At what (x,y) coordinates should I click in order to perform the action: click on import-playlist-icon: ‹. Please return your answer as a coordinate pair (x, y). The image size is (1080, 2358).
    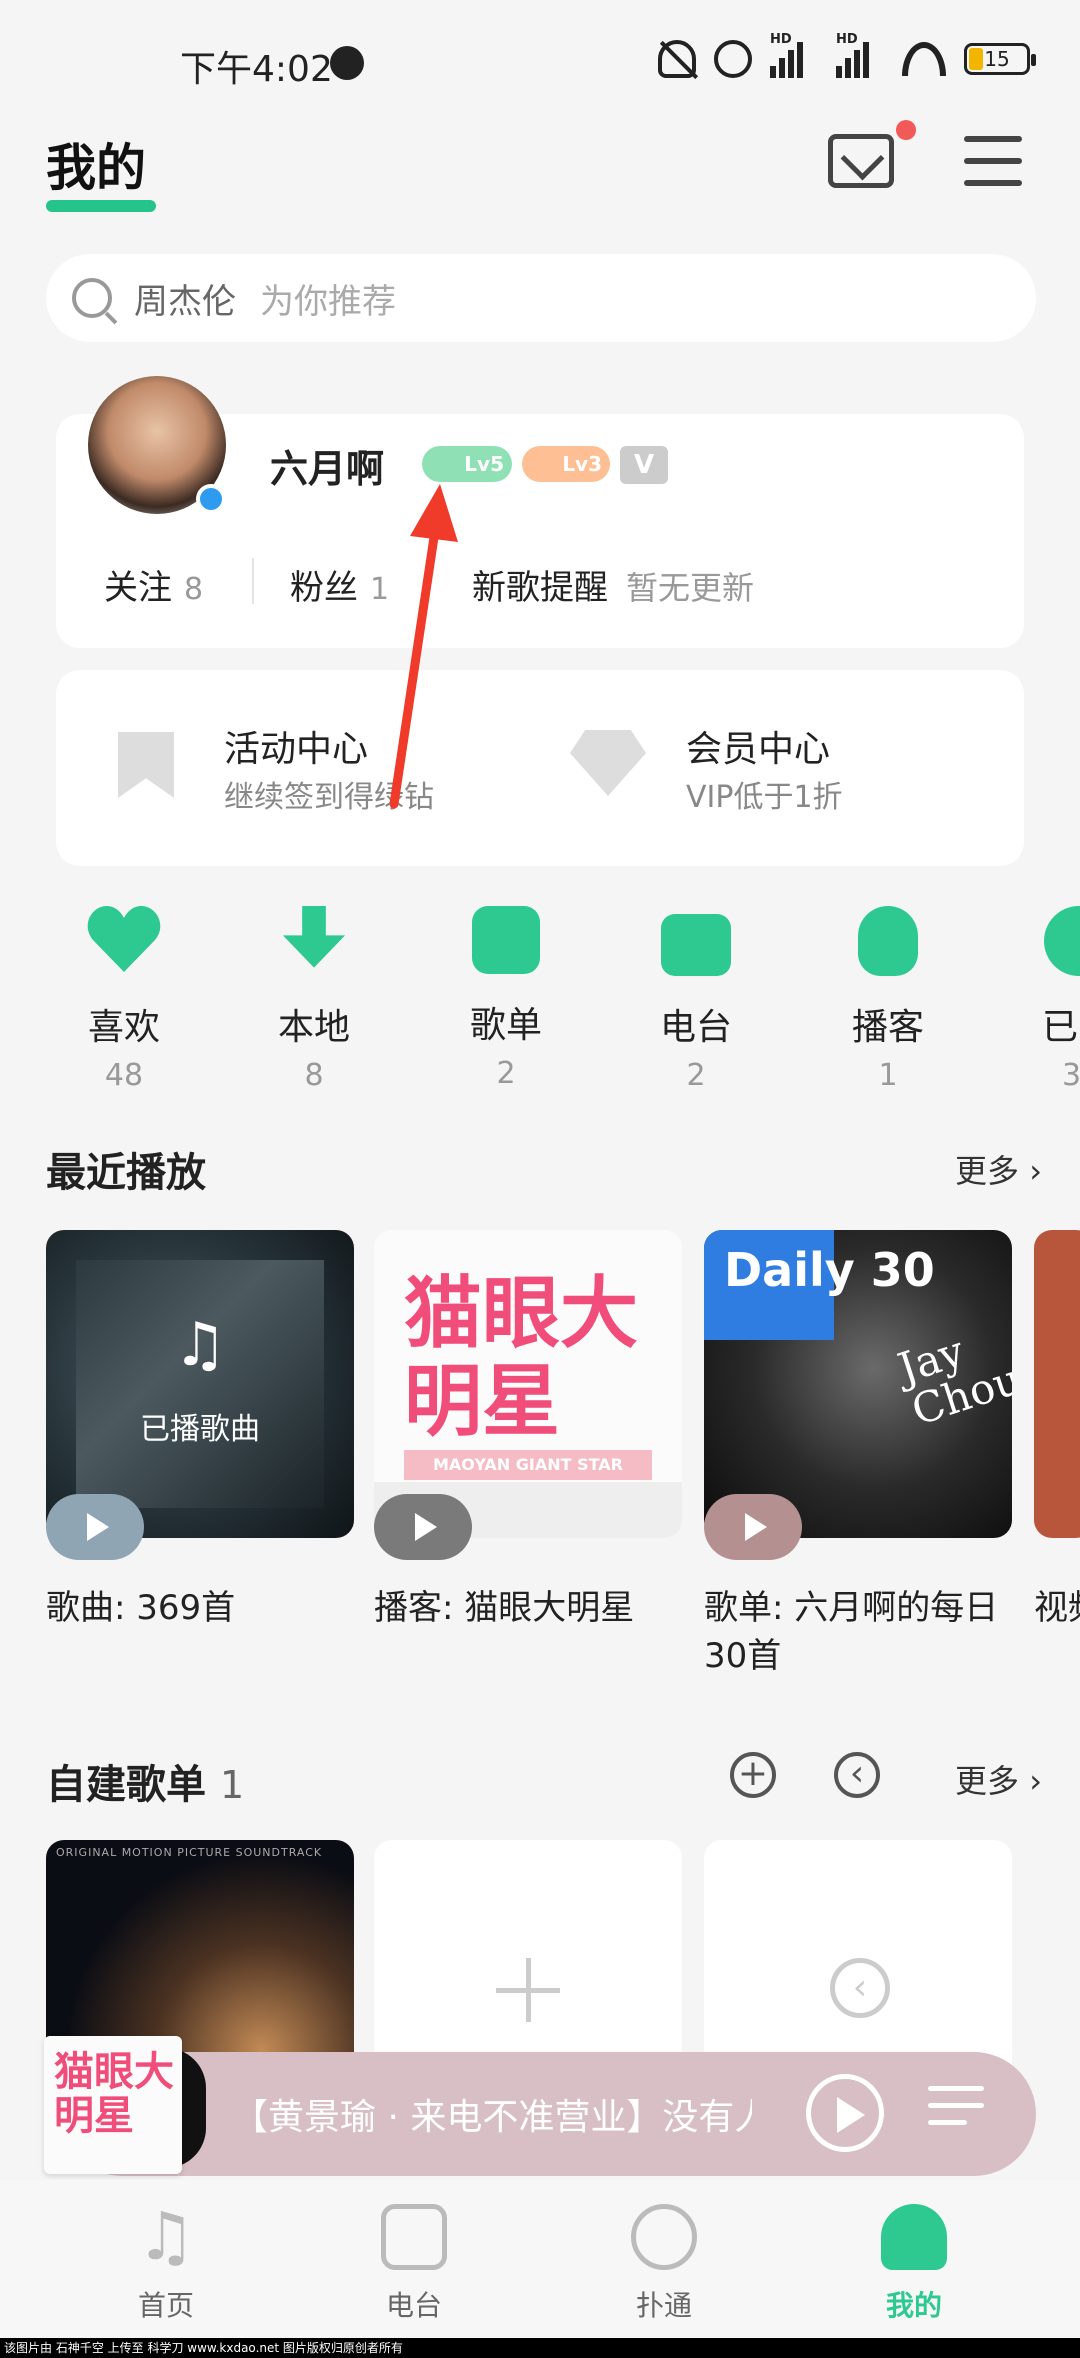
    Looking at the image, I should click on (857, 1775).